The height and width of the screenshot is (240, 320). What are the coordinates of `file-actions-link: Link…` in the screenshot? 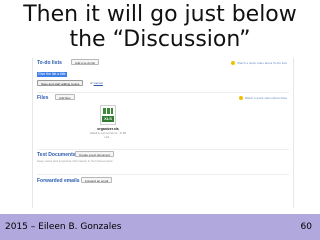 It's located at (108, 137).